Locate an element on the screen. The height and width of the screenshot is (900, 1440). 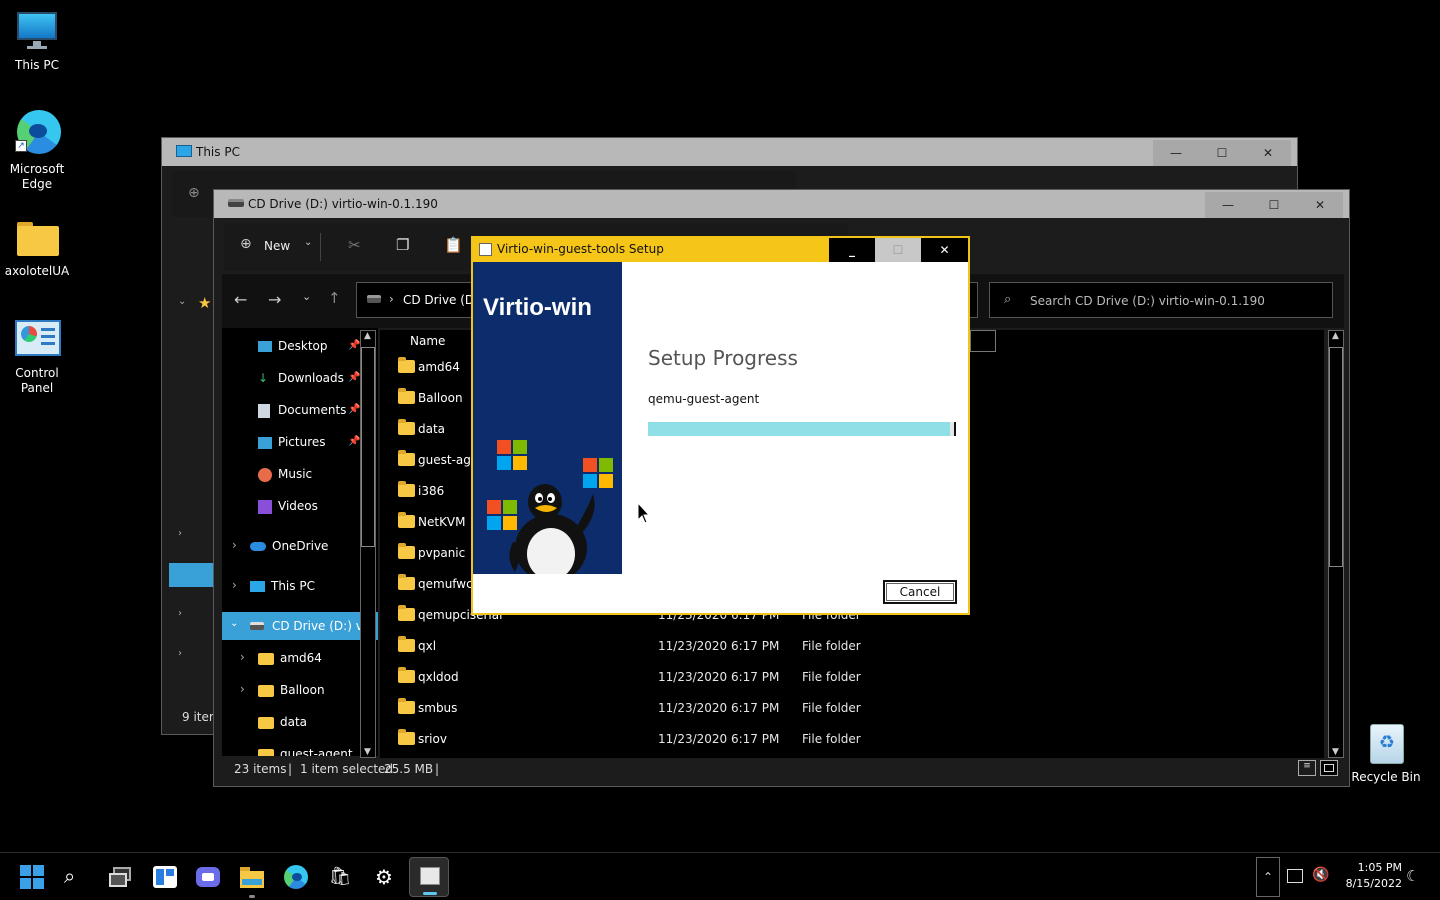
cut-icon: ✂ is located at coordinates (354, 245).